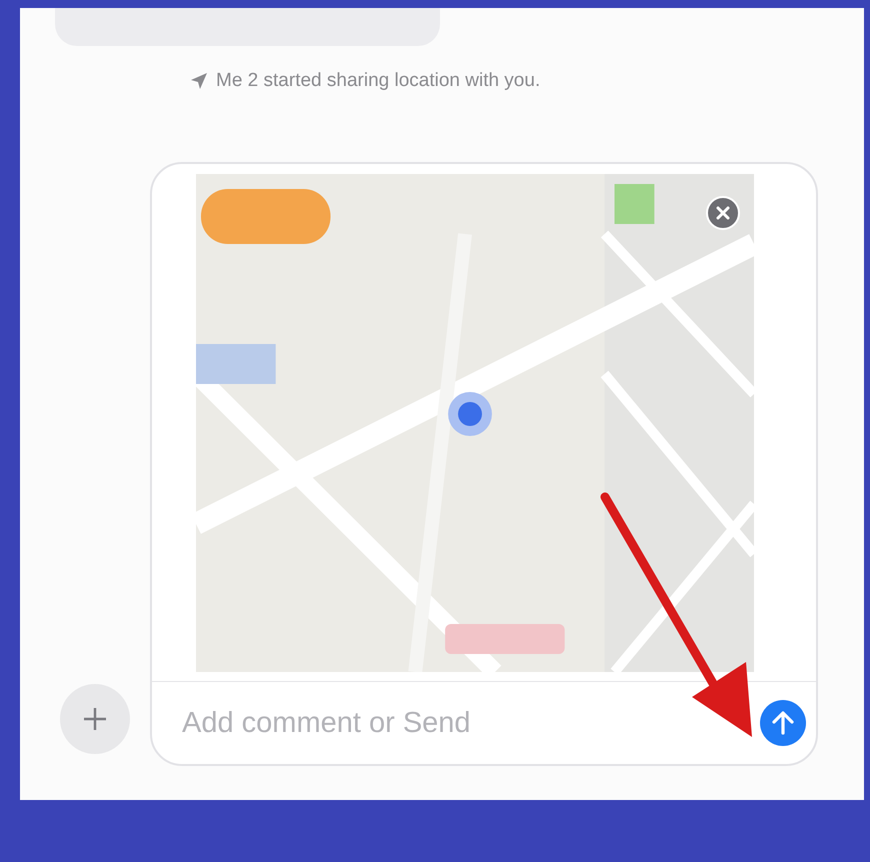 Image resolution: width=870 pixels, height=862 pixels. Describe the element at coordinates (378, 81) in the screenshot. I see `location-notice: Me 2 started sharing location with you.` at that location.